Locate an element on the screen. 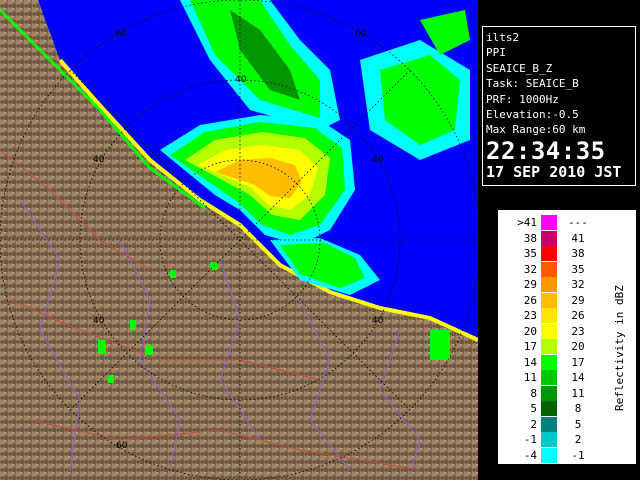  legend-low-value: >41 is located at coordinates (527, 222).